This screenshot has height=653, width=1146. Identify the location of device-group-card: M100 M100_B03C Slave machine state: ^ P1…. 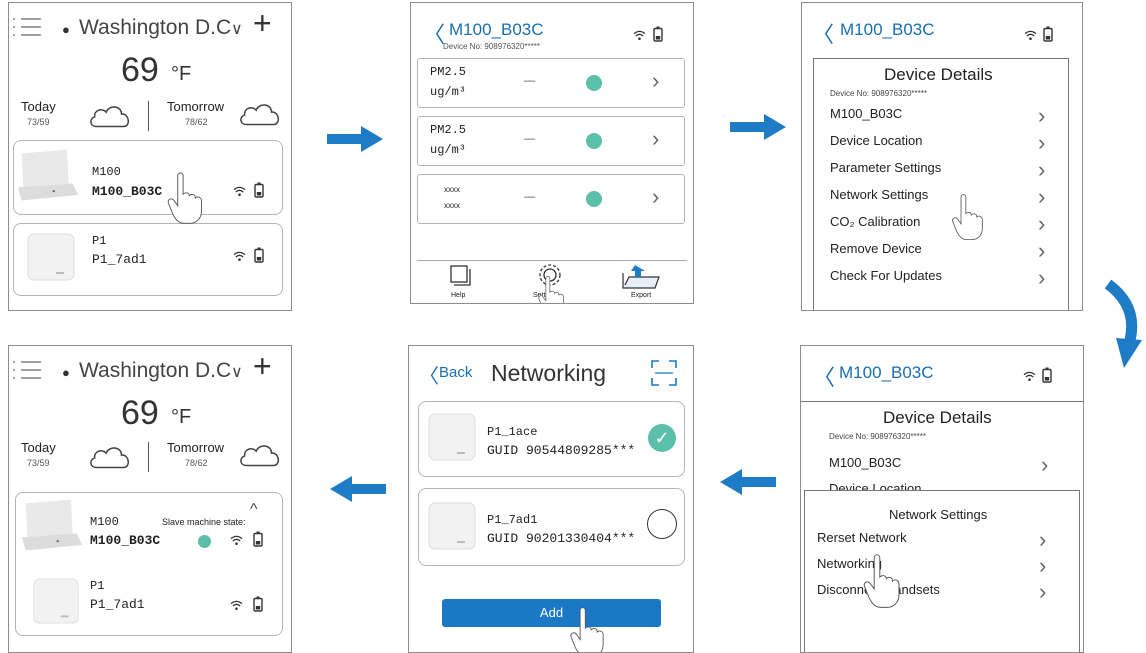
(149, 564).